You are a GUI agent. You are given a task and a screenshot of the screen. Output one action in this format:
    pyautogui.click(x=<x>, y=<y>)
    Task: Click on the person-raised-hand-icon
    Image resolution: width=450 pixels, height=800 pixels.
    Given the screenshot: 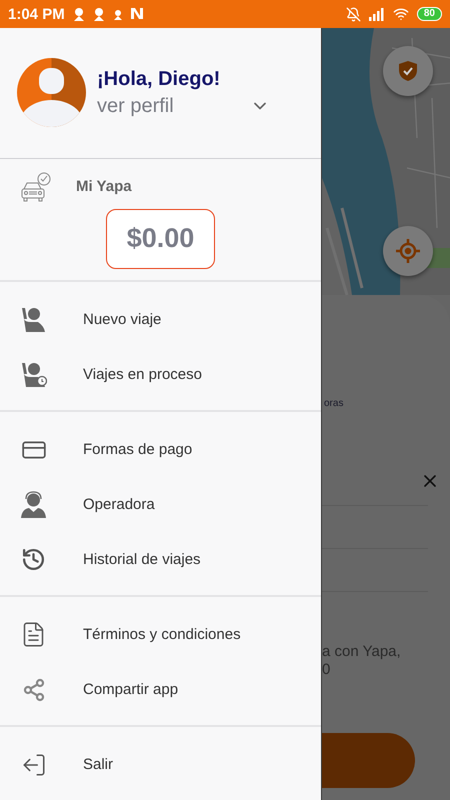 What is the action you would take?
    pyautogui.click(x=33, y=319)
    